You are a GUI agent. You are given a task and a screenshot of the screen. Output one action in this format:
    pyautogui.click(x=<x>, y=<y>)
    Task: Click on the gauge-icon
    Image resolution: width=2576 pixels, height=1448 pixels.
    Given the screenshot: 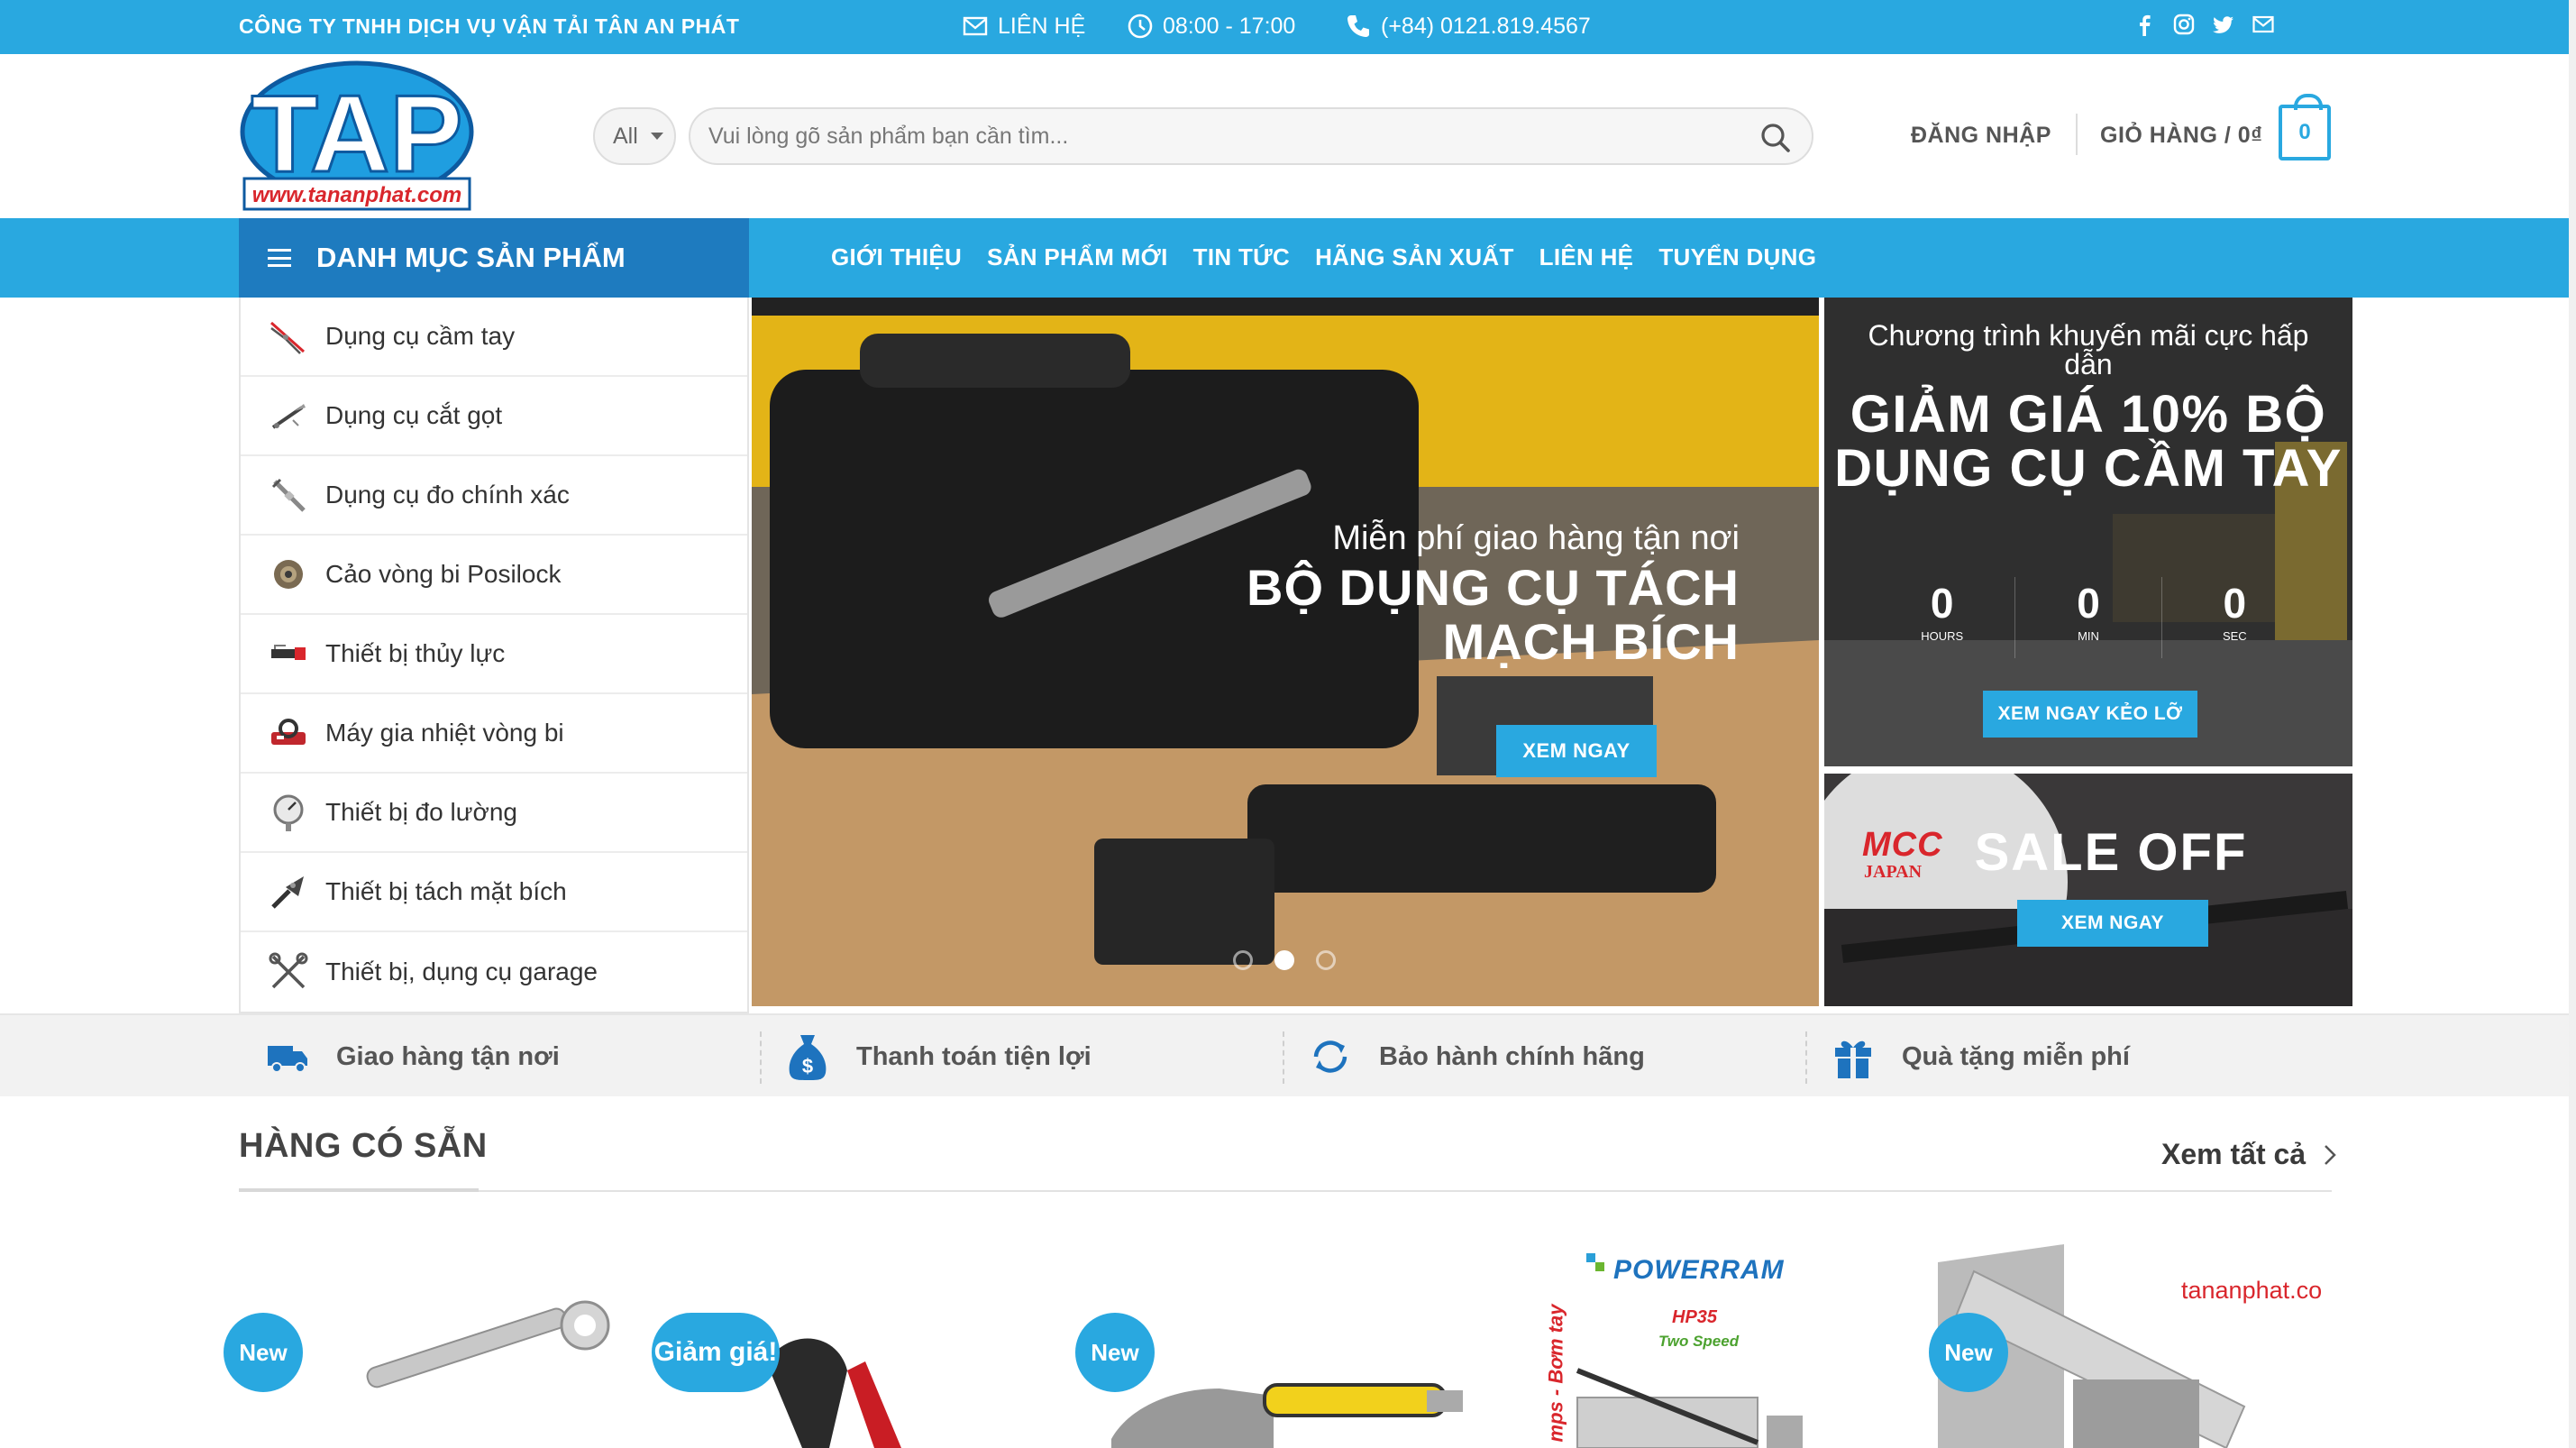 What is the action you would take?
    pyautogui.click(x=288, y=812)
    